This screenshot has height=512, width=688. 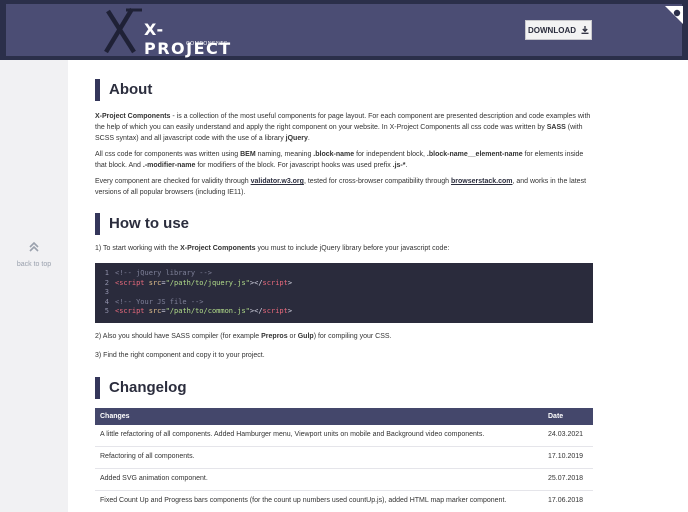 What do you see at coordinates (474, 154) in the screenshot?
I see `about-p2-strong-3: .block-name__element-name` at bounding box center [474, 154].